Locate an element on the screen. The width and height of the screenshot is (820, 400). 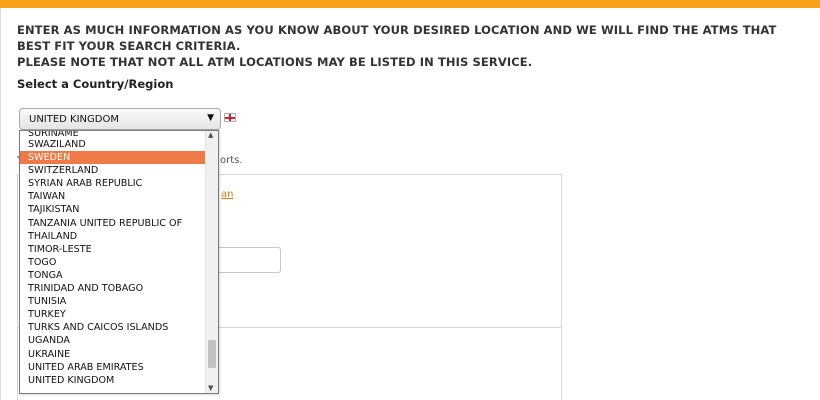
dropdown-option: TIMOR-LESTE is located at coordinates (113, 249).